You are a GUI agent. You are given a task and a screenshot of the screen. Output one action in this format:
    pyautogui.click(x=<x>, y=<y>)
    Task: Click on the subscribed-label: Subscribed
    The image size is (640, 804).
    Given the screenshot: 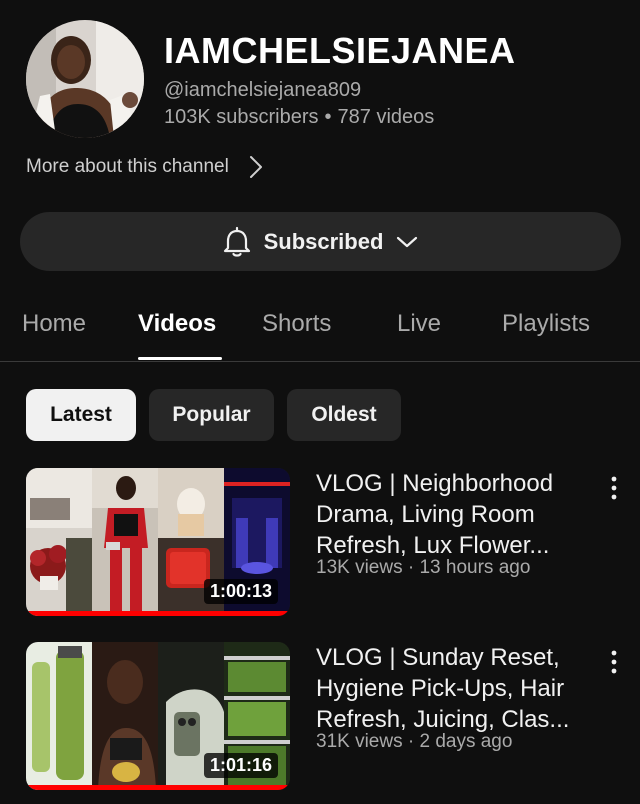 What is the action you would take?
    pyautogui.click(x=323, y=241)
    